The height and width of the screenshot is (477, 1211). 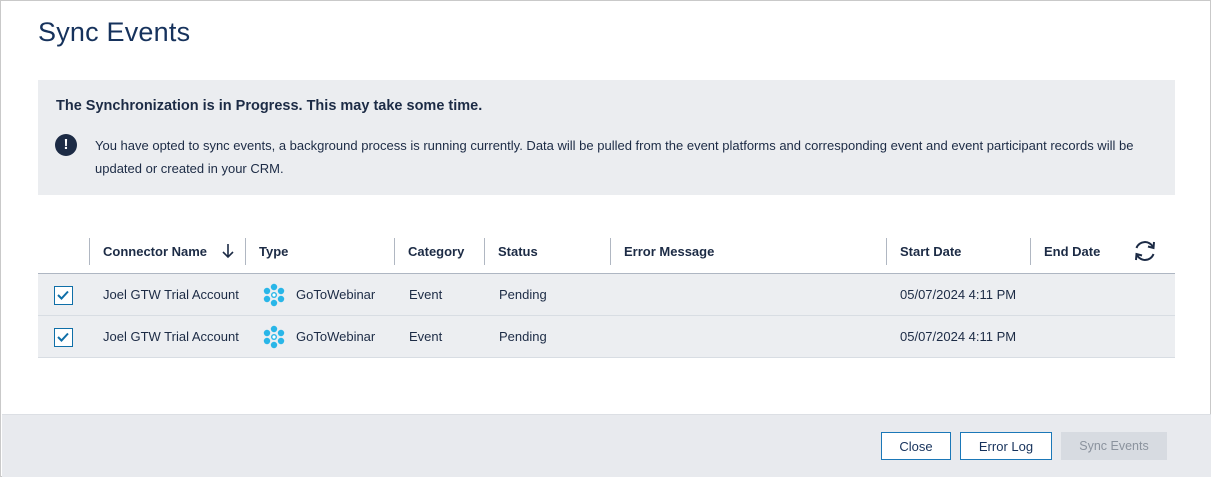 What do you see at coordinates (930, 252) in the screenshot?
I see `column-header-start-date: Start Date` at bounding box center [930, 252].